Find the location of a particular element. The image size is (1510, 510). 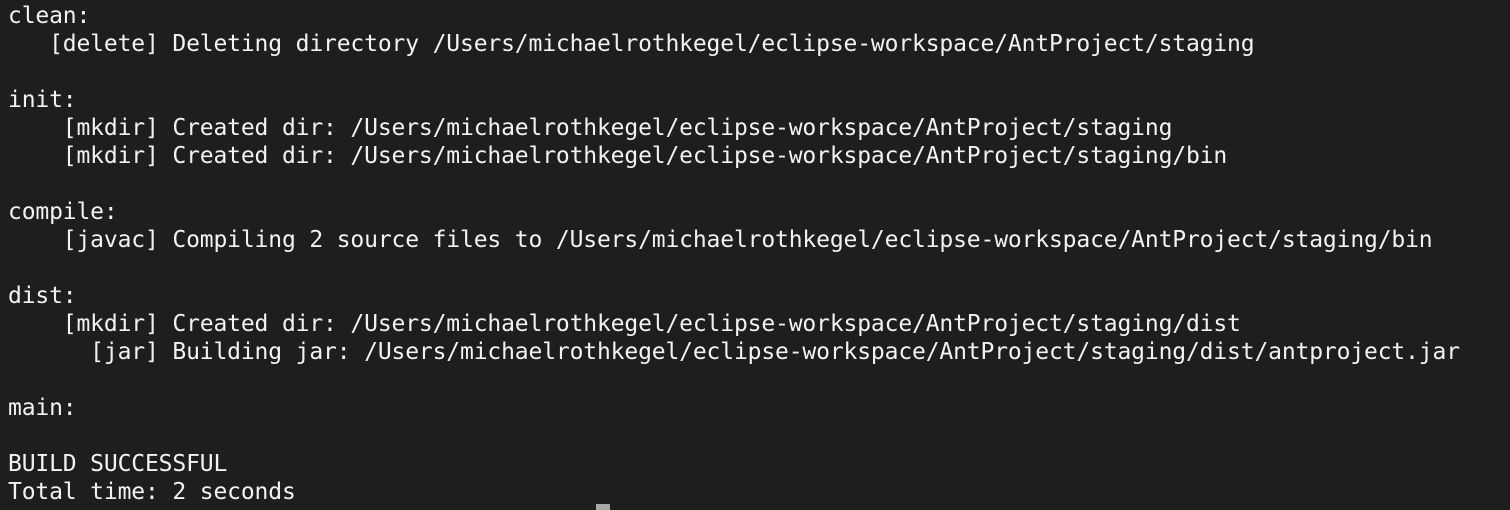

target-dist-line: dist: is located at coordinates (42, 296).